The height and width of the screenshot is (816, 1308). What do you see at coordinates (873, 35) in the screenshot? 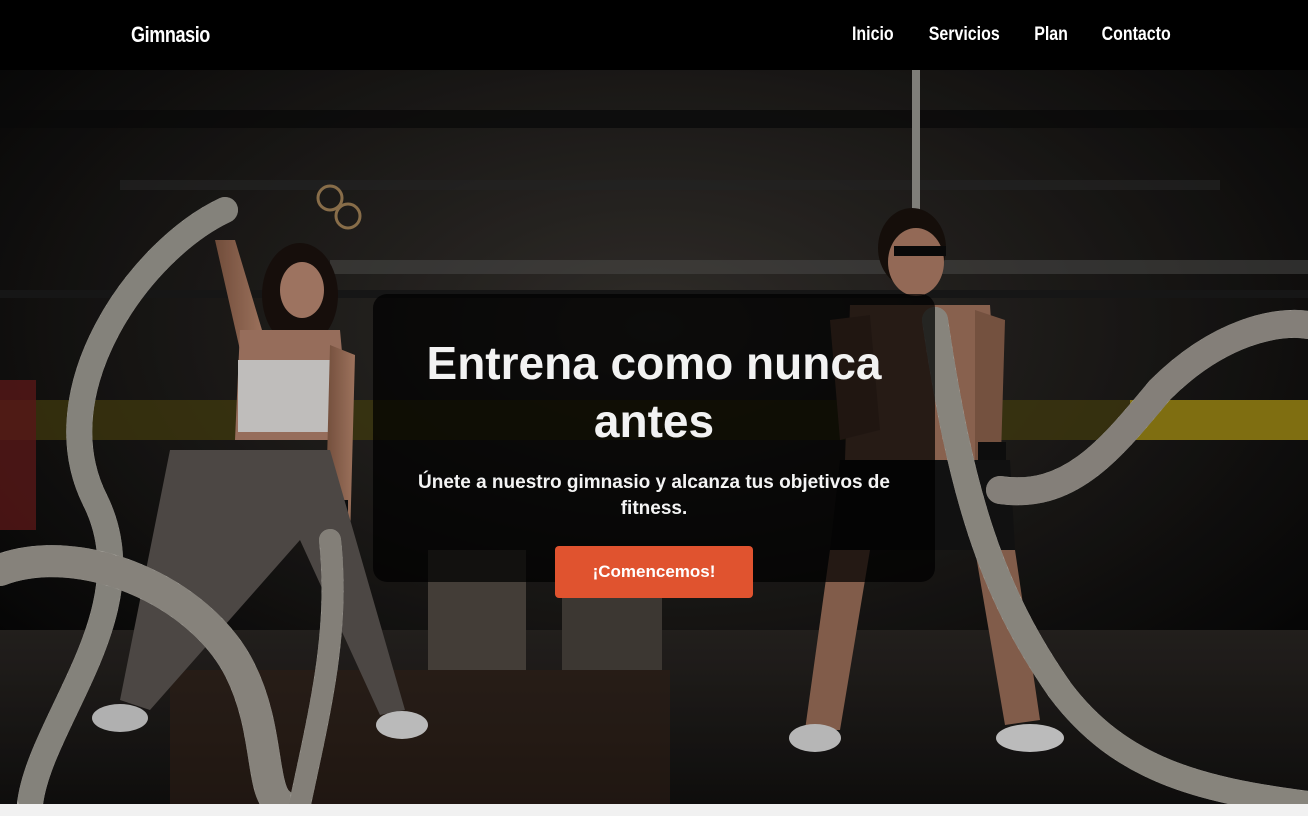
I see `nav-link-inicio: Inicio` at bounding box center [873, 35].